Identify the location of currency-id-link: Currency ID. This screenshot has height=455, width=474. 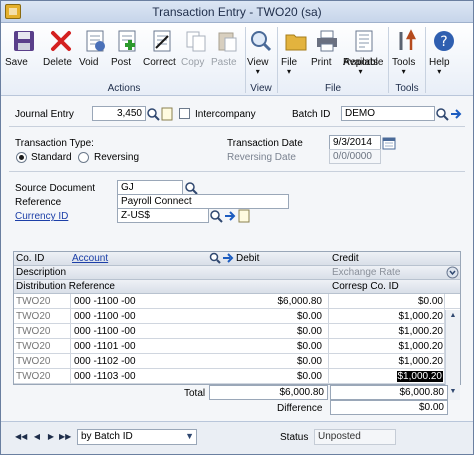
(41, 216).